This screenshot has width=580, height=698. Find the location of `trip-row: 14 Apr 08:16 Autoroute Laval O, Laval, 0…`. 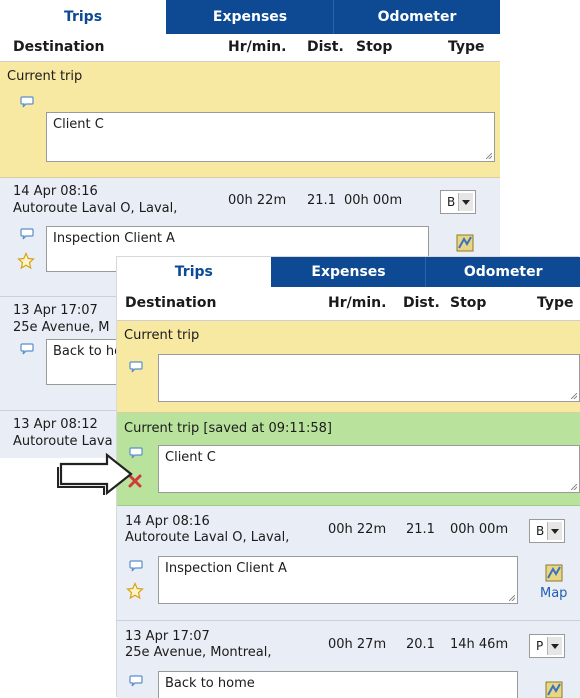

trip-row: 14 Apr 08:16 Autoroute Laval O, Laval, 0… is located at coordinates (348, 563).